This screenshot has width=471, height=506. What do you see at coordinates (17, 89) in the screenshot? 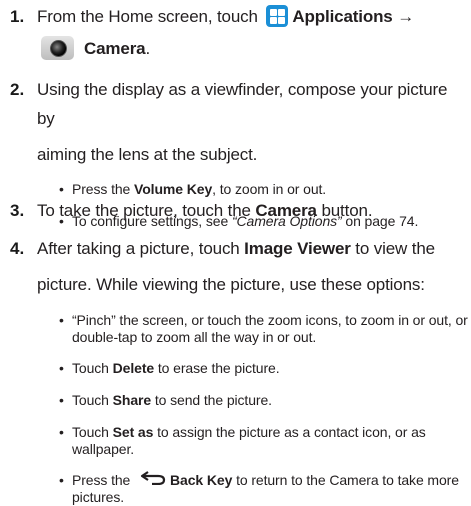
I see `step-number: 2.` at bounding box center [17, 89].